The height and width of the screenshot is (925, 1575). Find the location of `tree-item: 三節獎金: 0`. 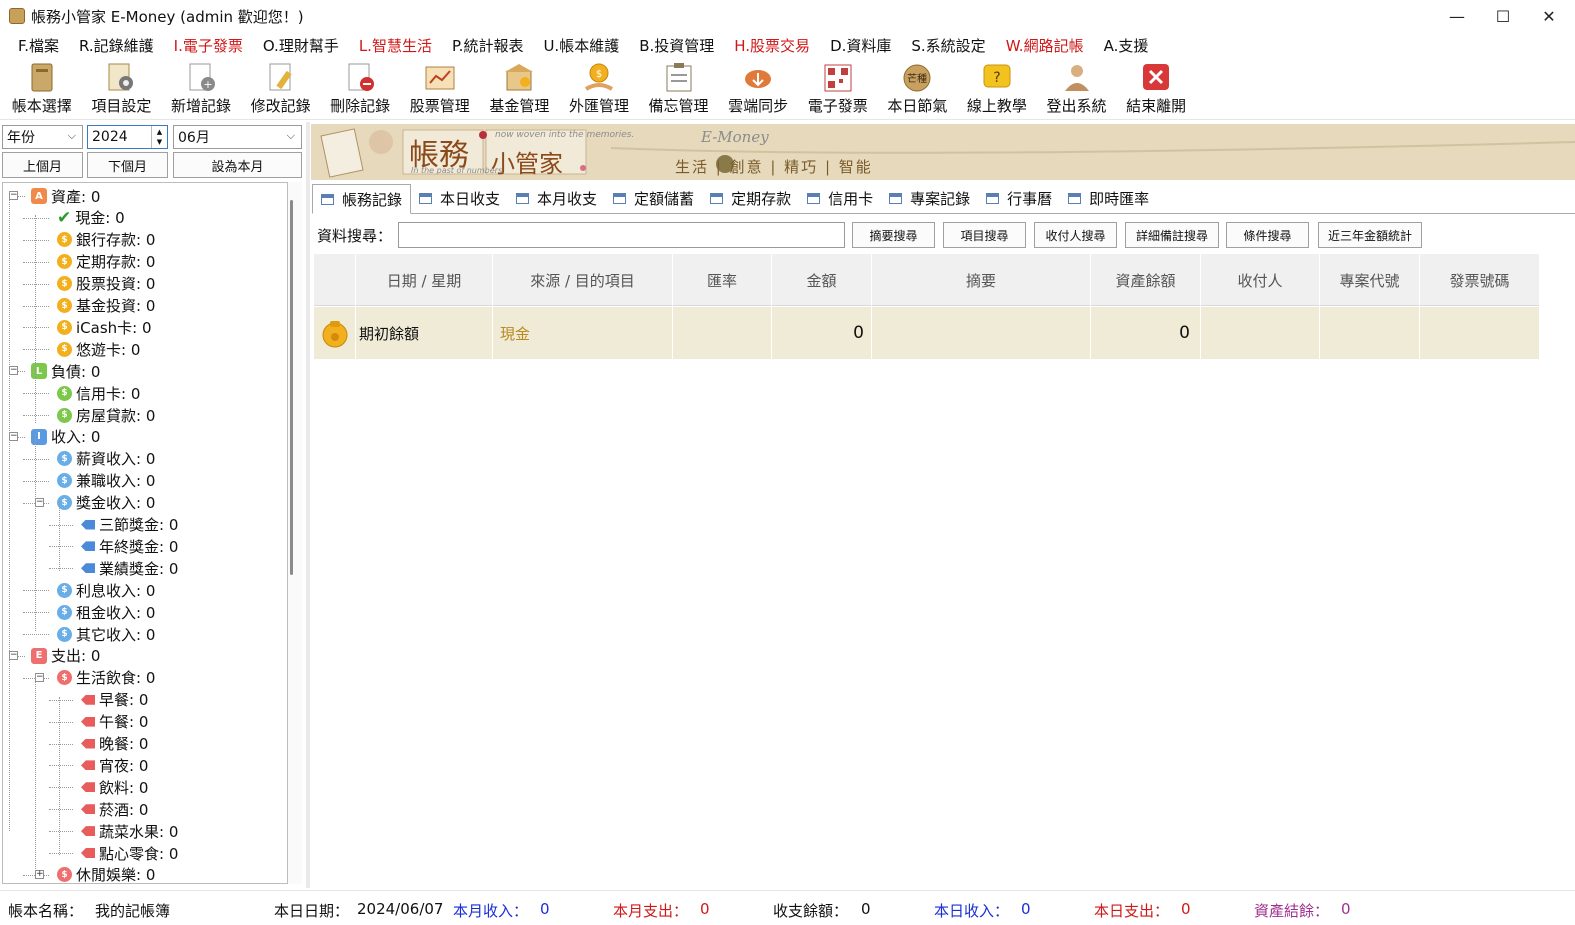

tree-item: 三節獎金: 0 is located at coordinates (129, 525).